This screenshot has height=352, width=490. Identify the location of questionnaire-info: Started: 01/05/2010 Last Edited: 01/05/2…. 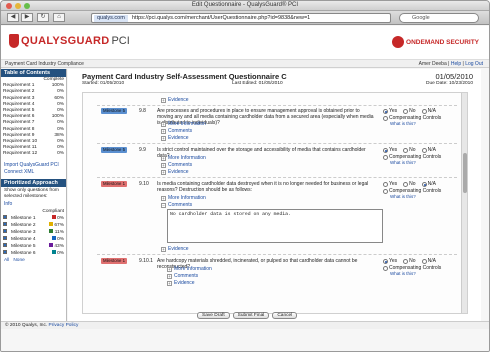
(277, 84).